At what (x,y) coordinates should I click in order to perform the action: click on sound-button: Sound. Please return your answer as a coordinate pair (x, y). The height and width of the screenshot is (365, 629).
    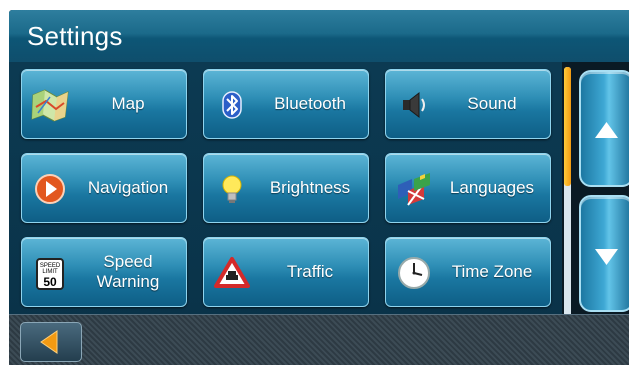
    Looking at the image, I should click on (468, 104).